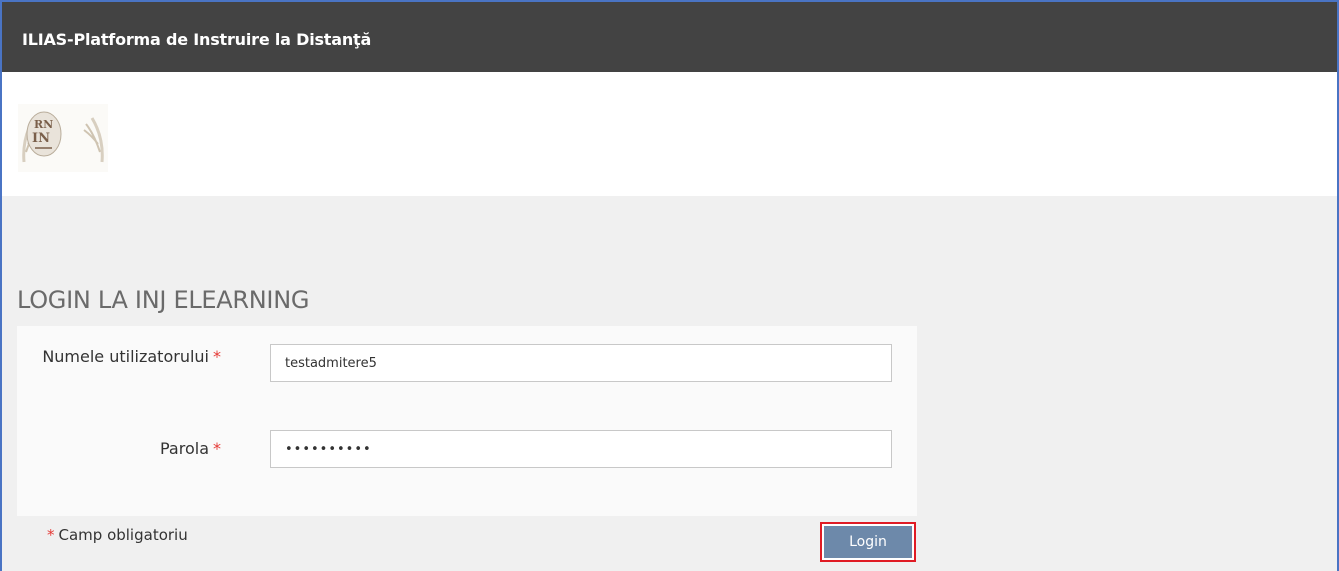 The image size is (1339, 571). I want to click on institution-logo-icon: RN IN, so click(63, 138).